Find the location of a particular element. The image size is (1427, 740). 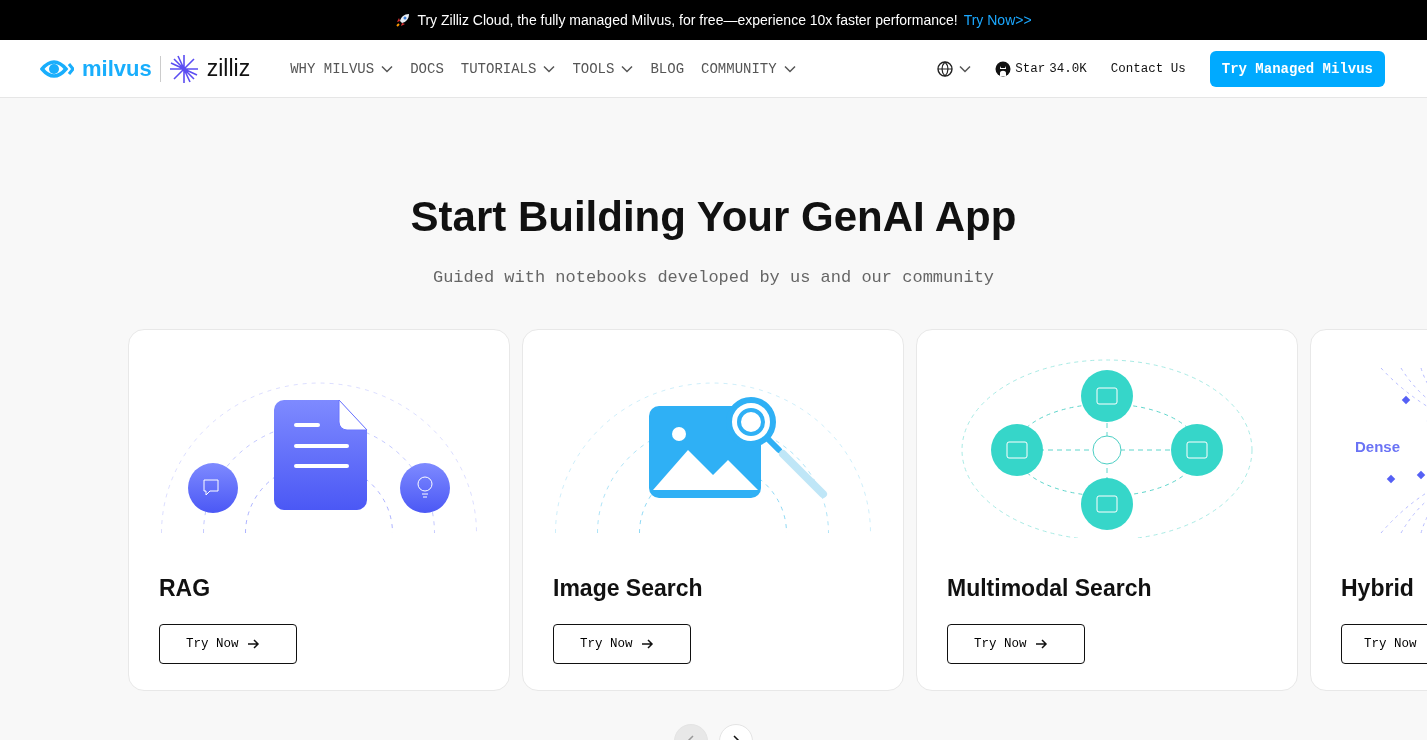

zilliz-logo: zilliz is located at coordinates (228, 68).